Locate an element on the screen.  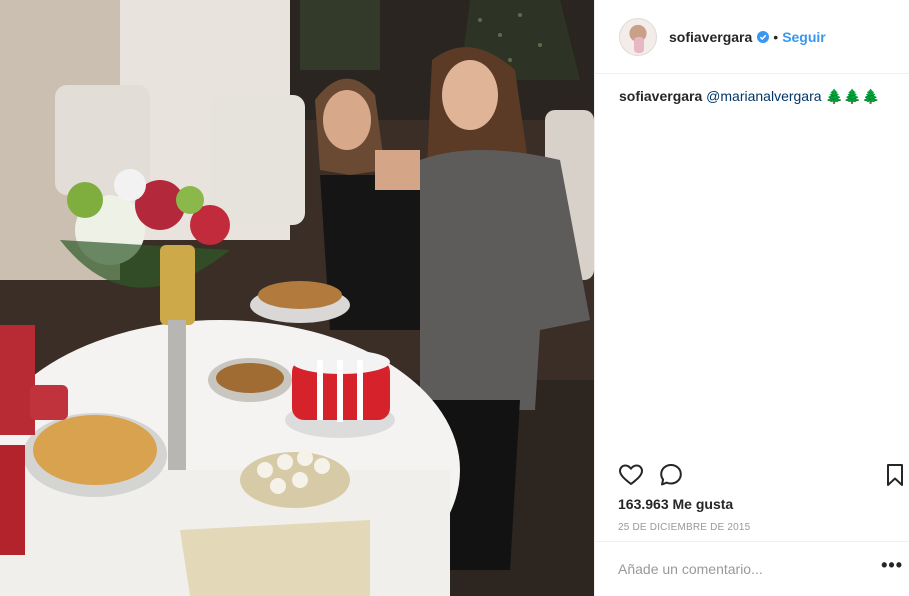
caption-username: sofiavergara is located at coordinates (660, 96).